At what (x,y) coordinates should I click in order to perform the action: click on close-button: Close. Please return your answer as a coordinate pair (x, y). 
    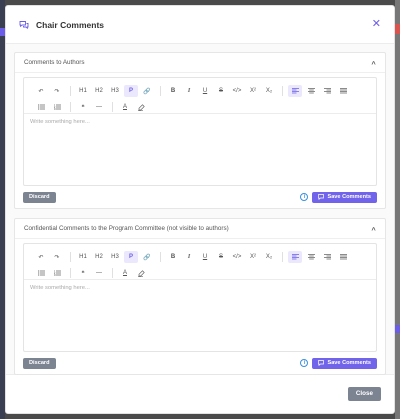
    Looking at the image, I should click on (364, 394).